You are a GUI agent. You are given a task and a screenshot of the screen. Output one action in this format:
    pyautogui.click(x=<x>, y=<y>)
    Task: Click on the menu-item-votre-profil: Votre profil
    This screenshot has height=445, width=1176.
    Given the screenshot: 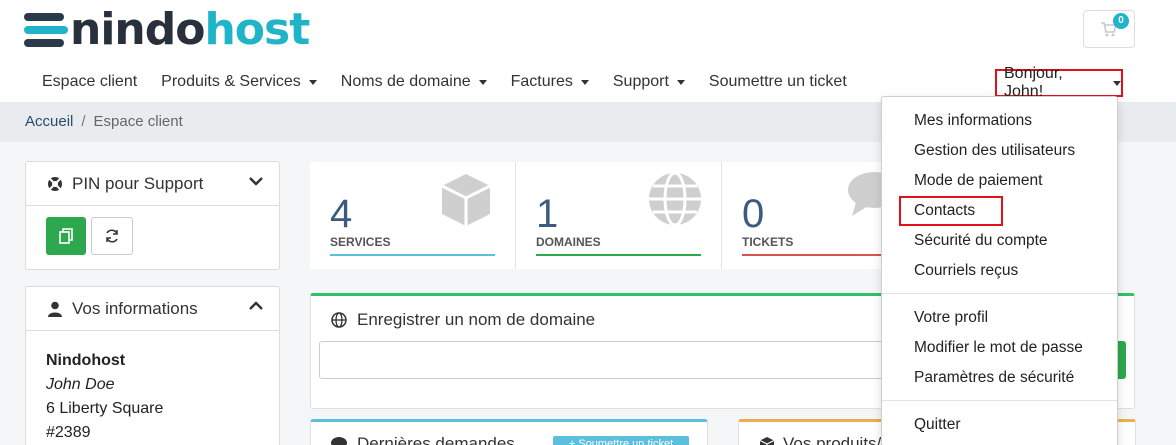 What is the action you would take?
    pyautogui.click(x=951, y=318)
    